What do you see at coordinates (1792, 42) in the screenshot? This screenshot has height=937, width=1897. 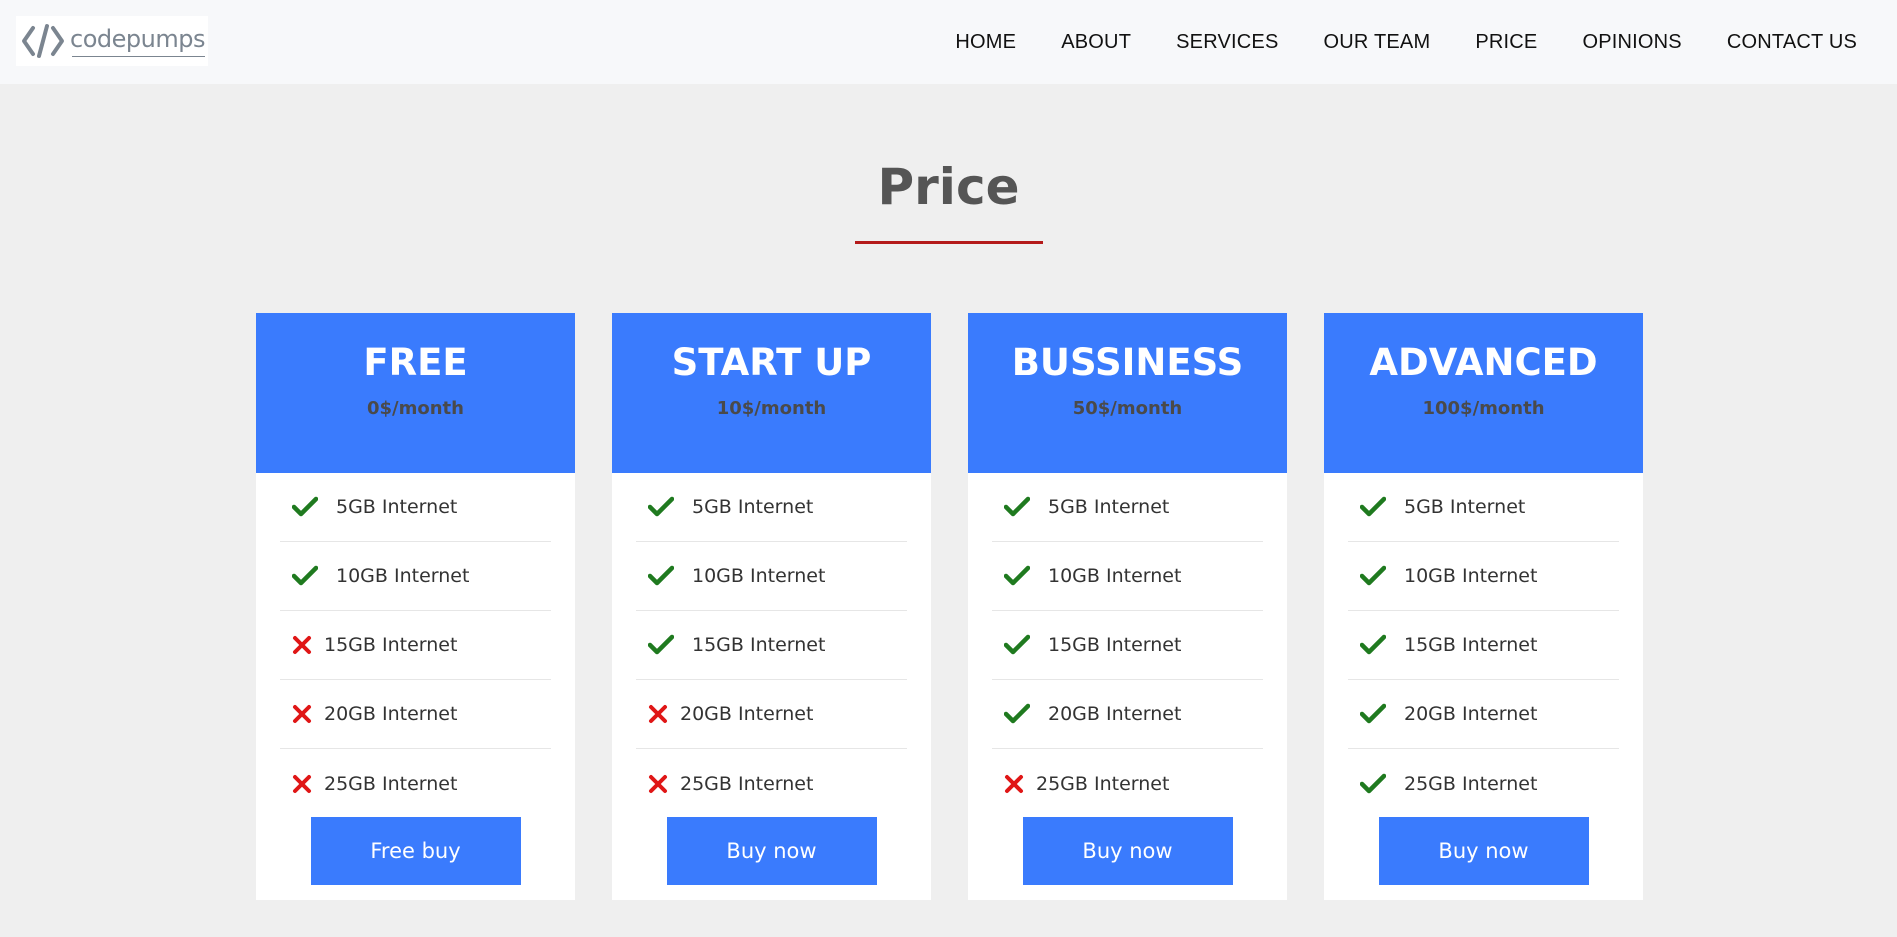 I see `nav-contact-us: CONTACT US` at bounding box center [1792, 42].